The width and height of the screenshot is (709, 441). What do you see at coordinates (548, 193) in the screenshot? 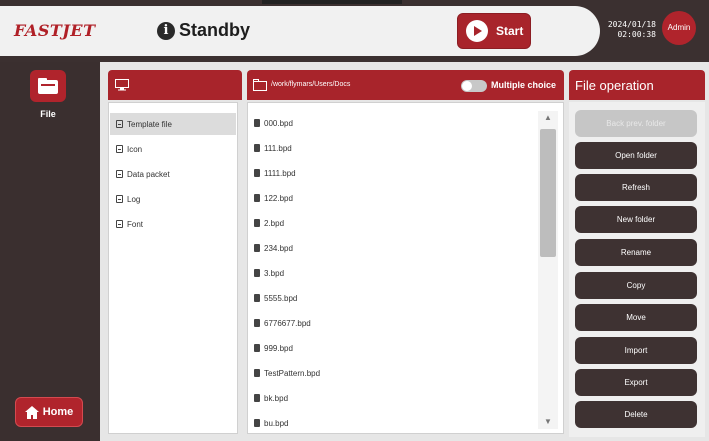
I see `scroll-thumb` at bounding box center [548, 193].